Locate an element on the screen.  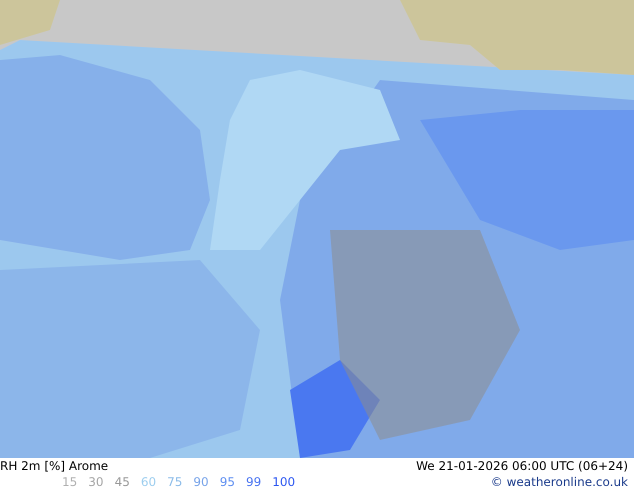
legend-value: 99 is located at coordinates (254, 482).